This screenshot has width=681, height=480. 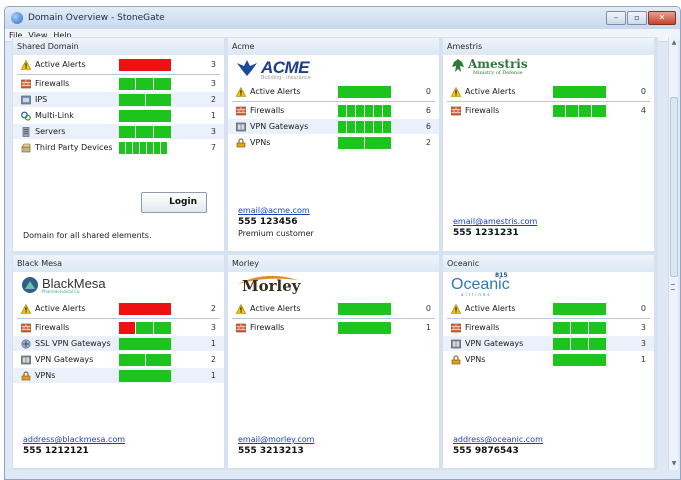 What do you see at coordinates (118, 343) in the screenshot?
I see `row-ssl-vpn-gateways: SSL VPN Gateways 1` at bounding box center [118, 343].